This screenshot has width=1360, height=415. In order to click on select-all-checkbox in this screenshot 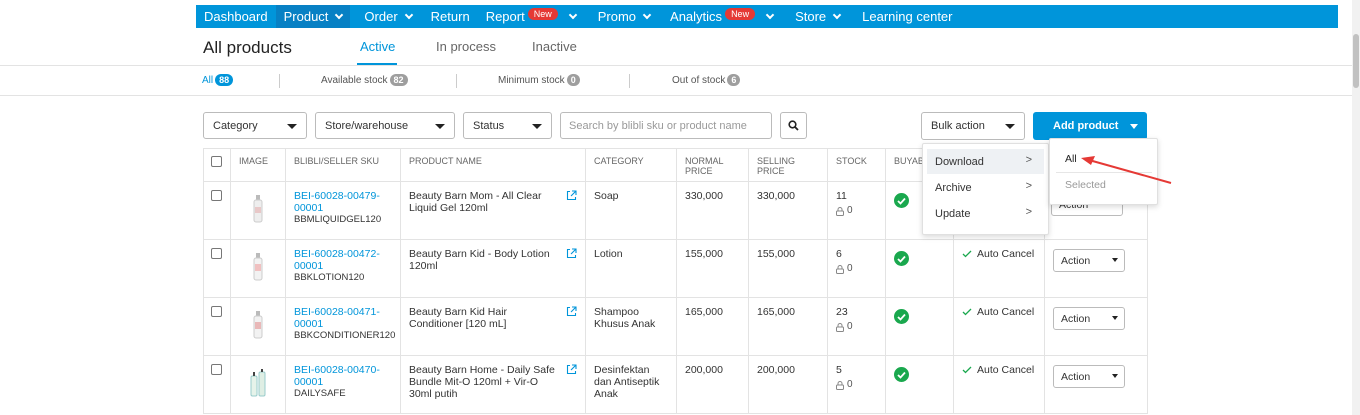, I will do `click(216, 161)`.